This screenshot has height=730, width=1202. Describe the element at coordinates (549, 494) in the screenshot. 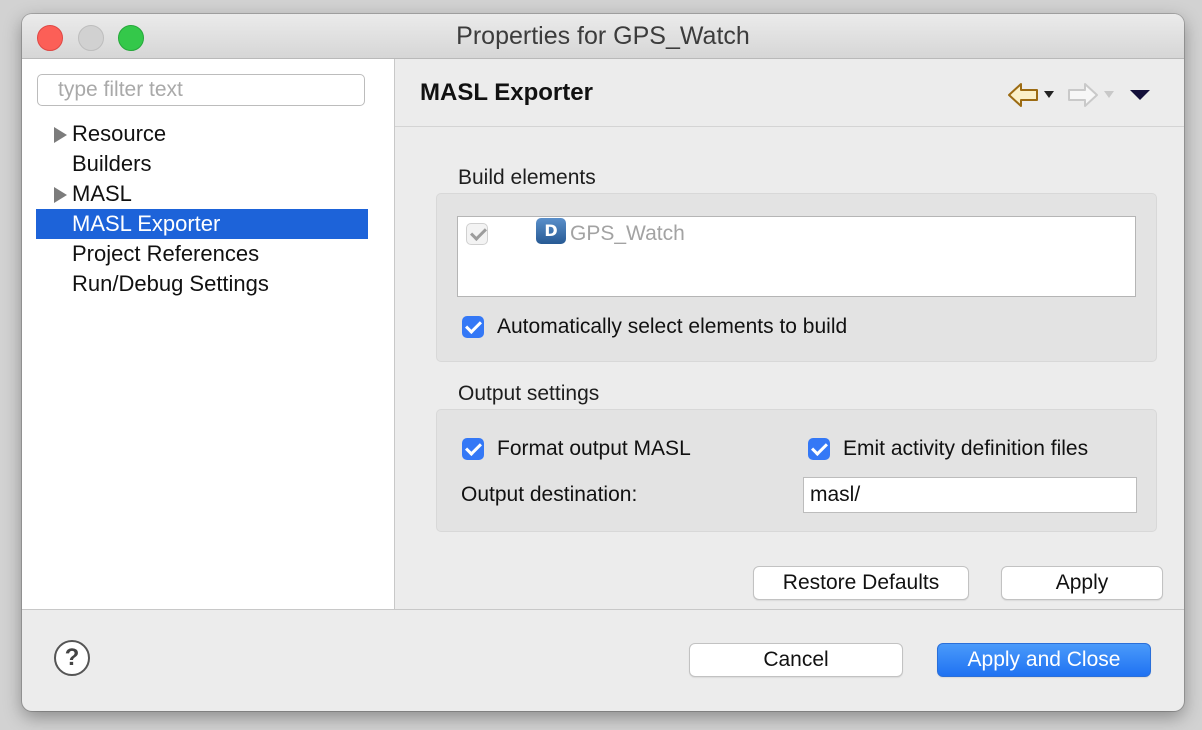

I see `output-destination-label: Output destination:` at that location.